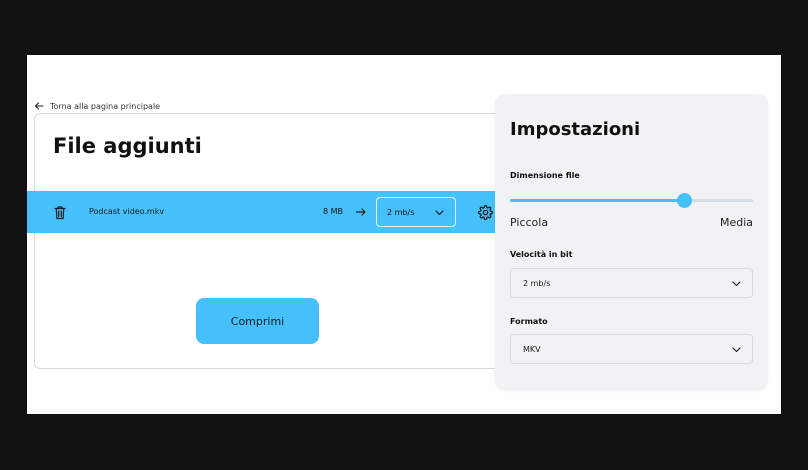 This screenshot has width=808, height=470. I want to click on bitrate-label: Velocità in bit, so click(541, 254).